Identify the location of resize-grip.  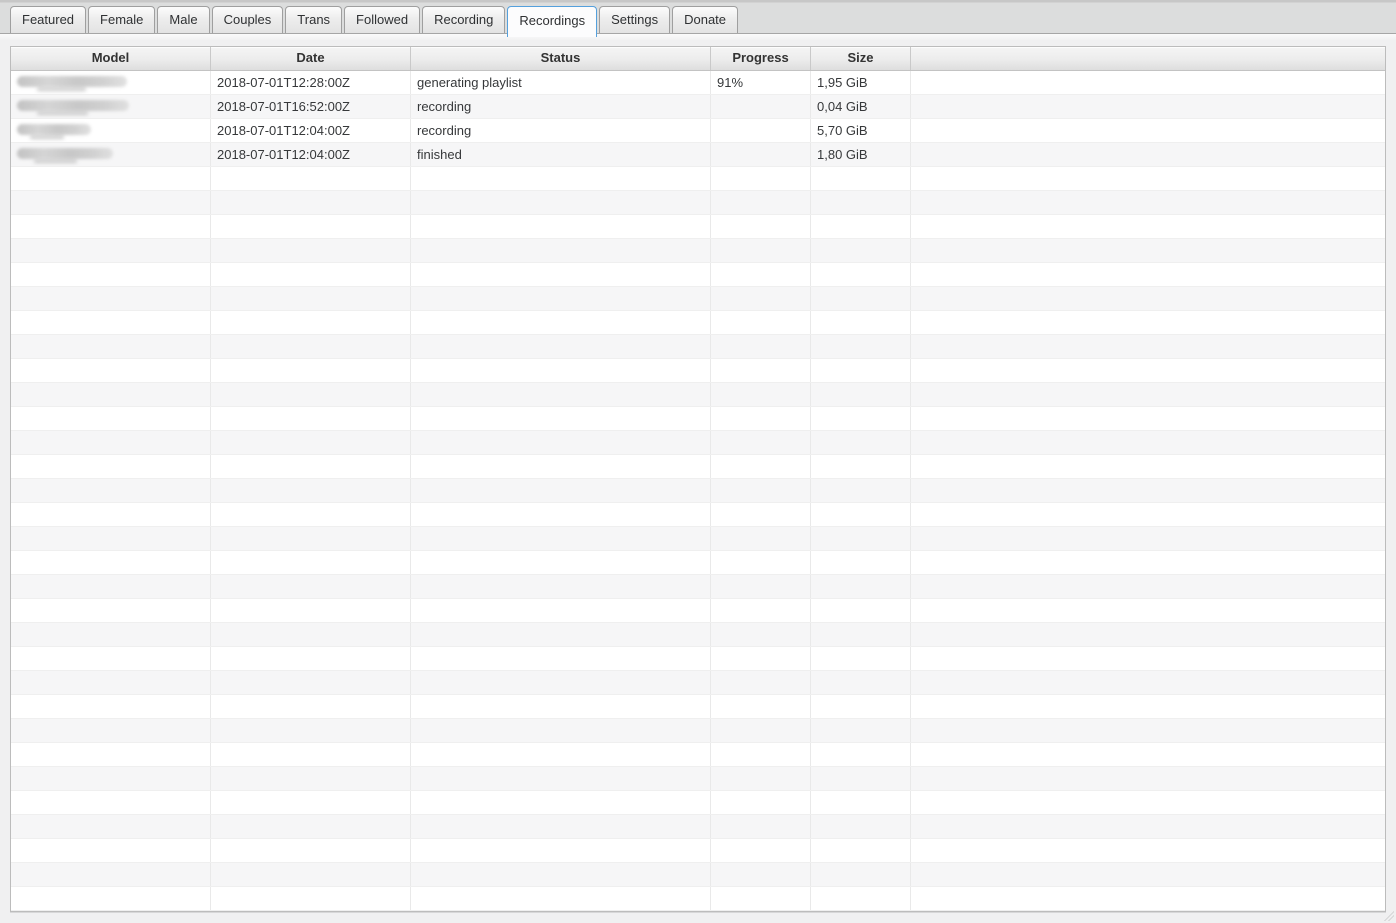
(1388, 915).